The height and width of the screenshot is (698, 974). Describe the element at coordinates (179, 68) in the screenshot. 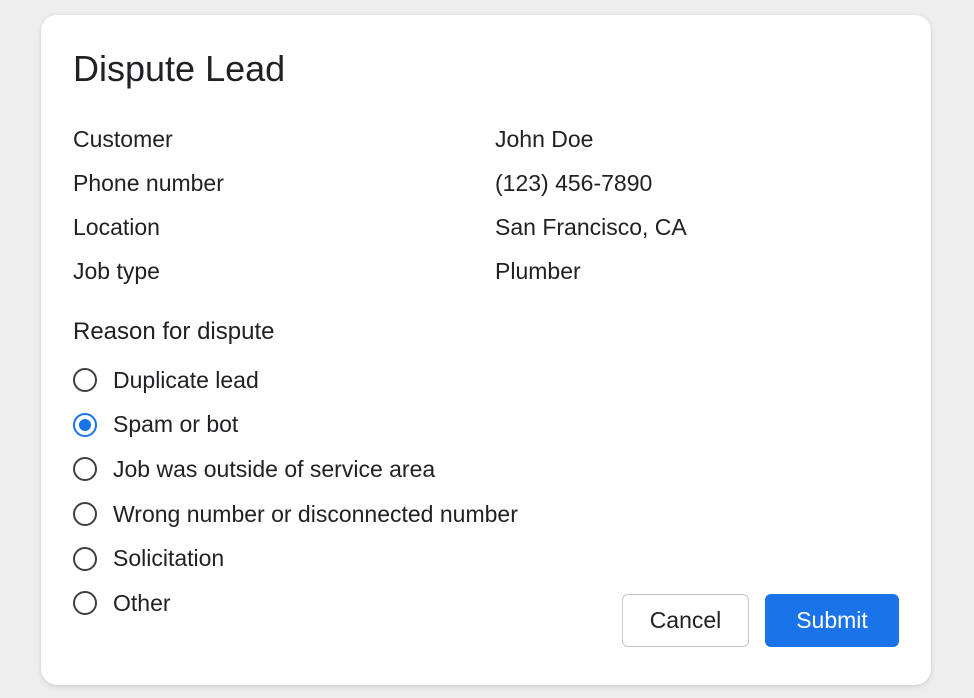

I see `dialog-title: Dispute Lead` at that location.